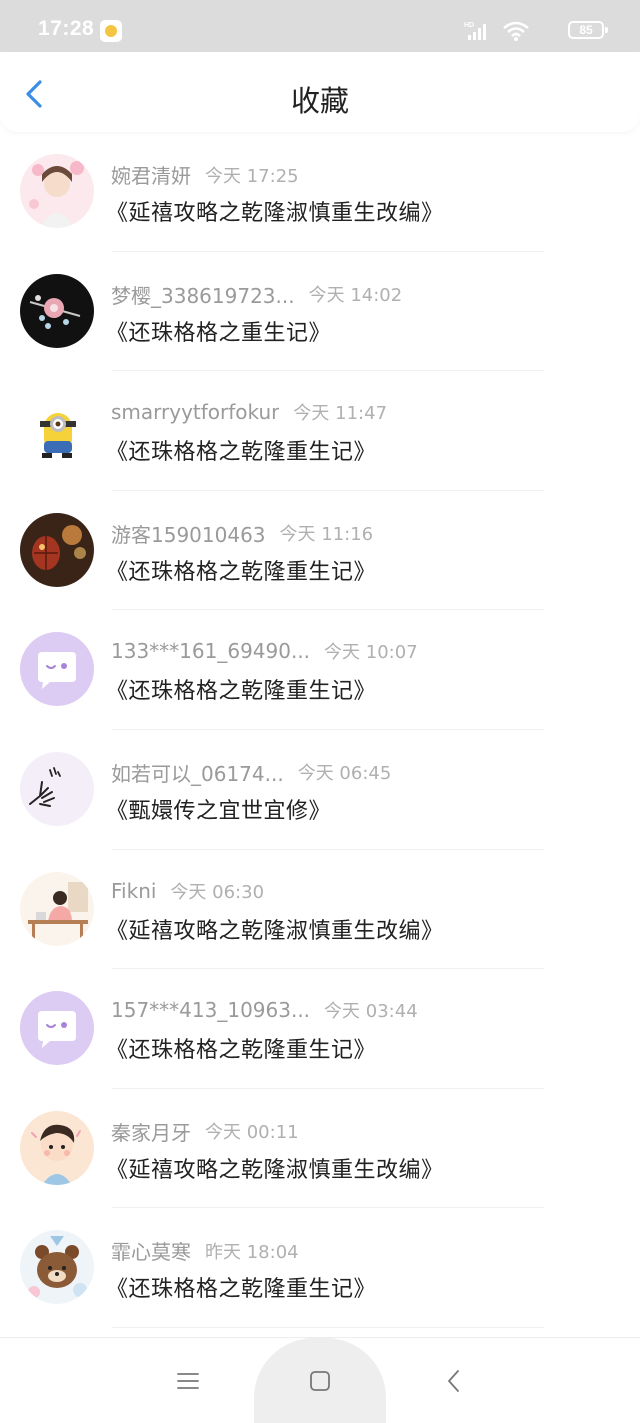 The width and height of the screenshot is (640, 1423). Describe the element at coordinates (320, 670) in the screenshot. I see `list-item: 133***161_69490... 今天 10:07 《还珠格格之乾隆重生记》` at that location.